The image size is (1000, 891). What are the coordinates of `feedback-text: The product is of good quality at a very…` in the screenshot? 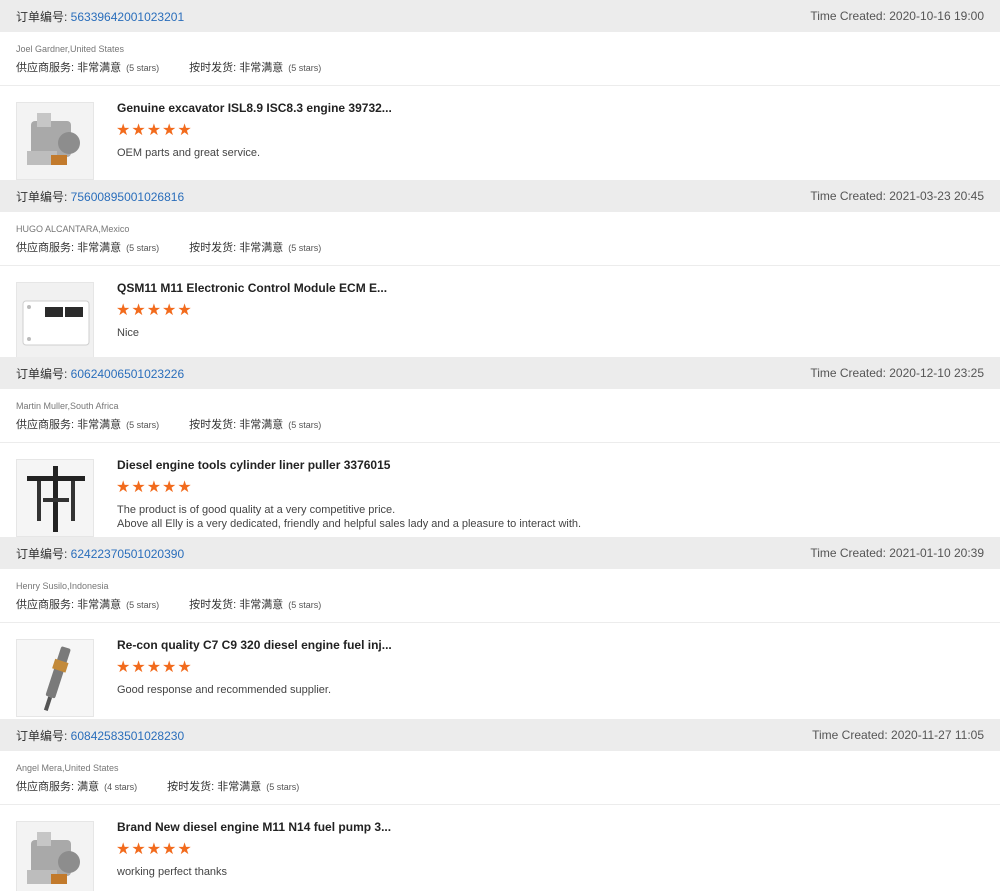 It's located at (349, 517).